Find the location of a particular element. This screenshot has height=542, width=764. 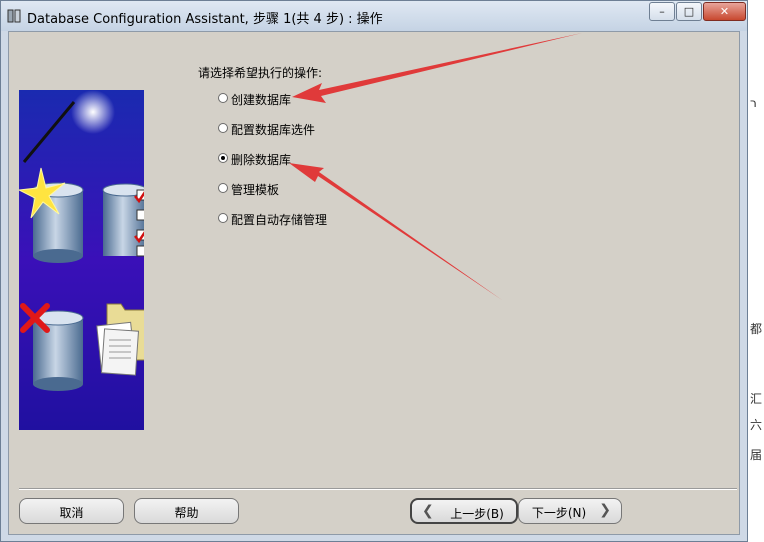

database-app-icon is located at coordinates (14, 16).